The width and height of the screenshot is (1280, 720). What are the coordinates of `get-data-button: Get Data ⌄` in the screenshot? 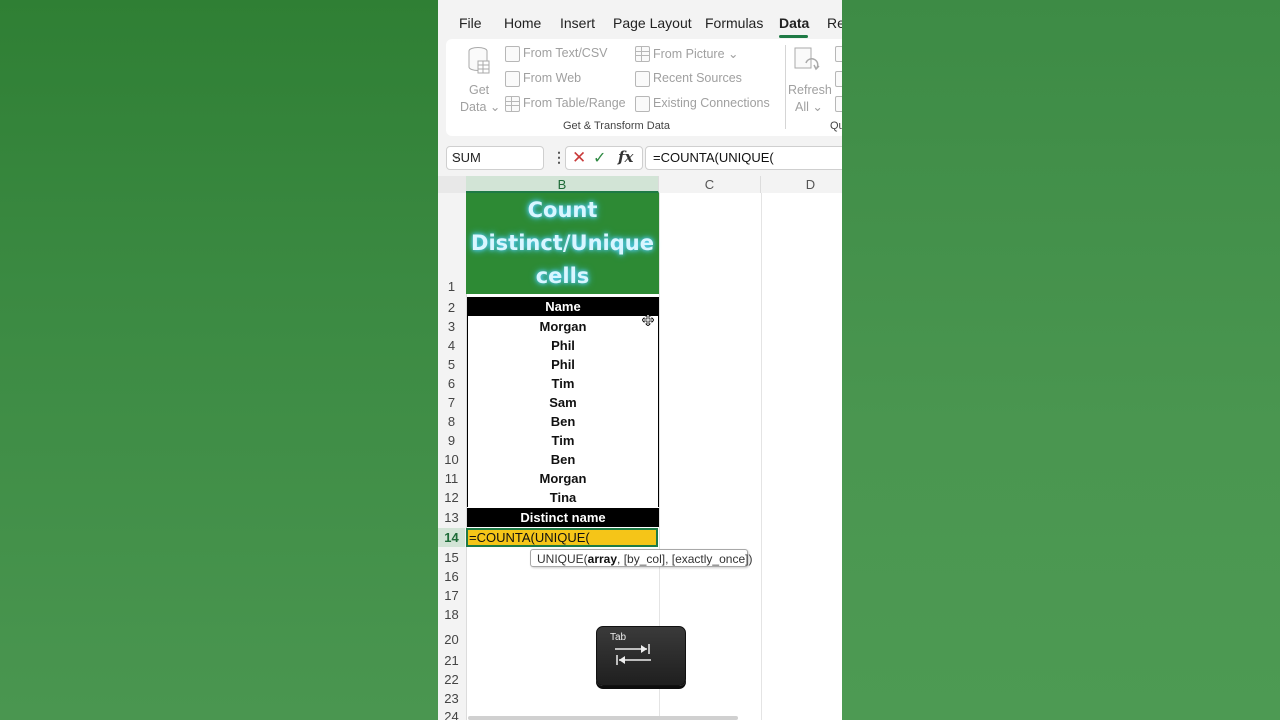 It's located at (477, 79).